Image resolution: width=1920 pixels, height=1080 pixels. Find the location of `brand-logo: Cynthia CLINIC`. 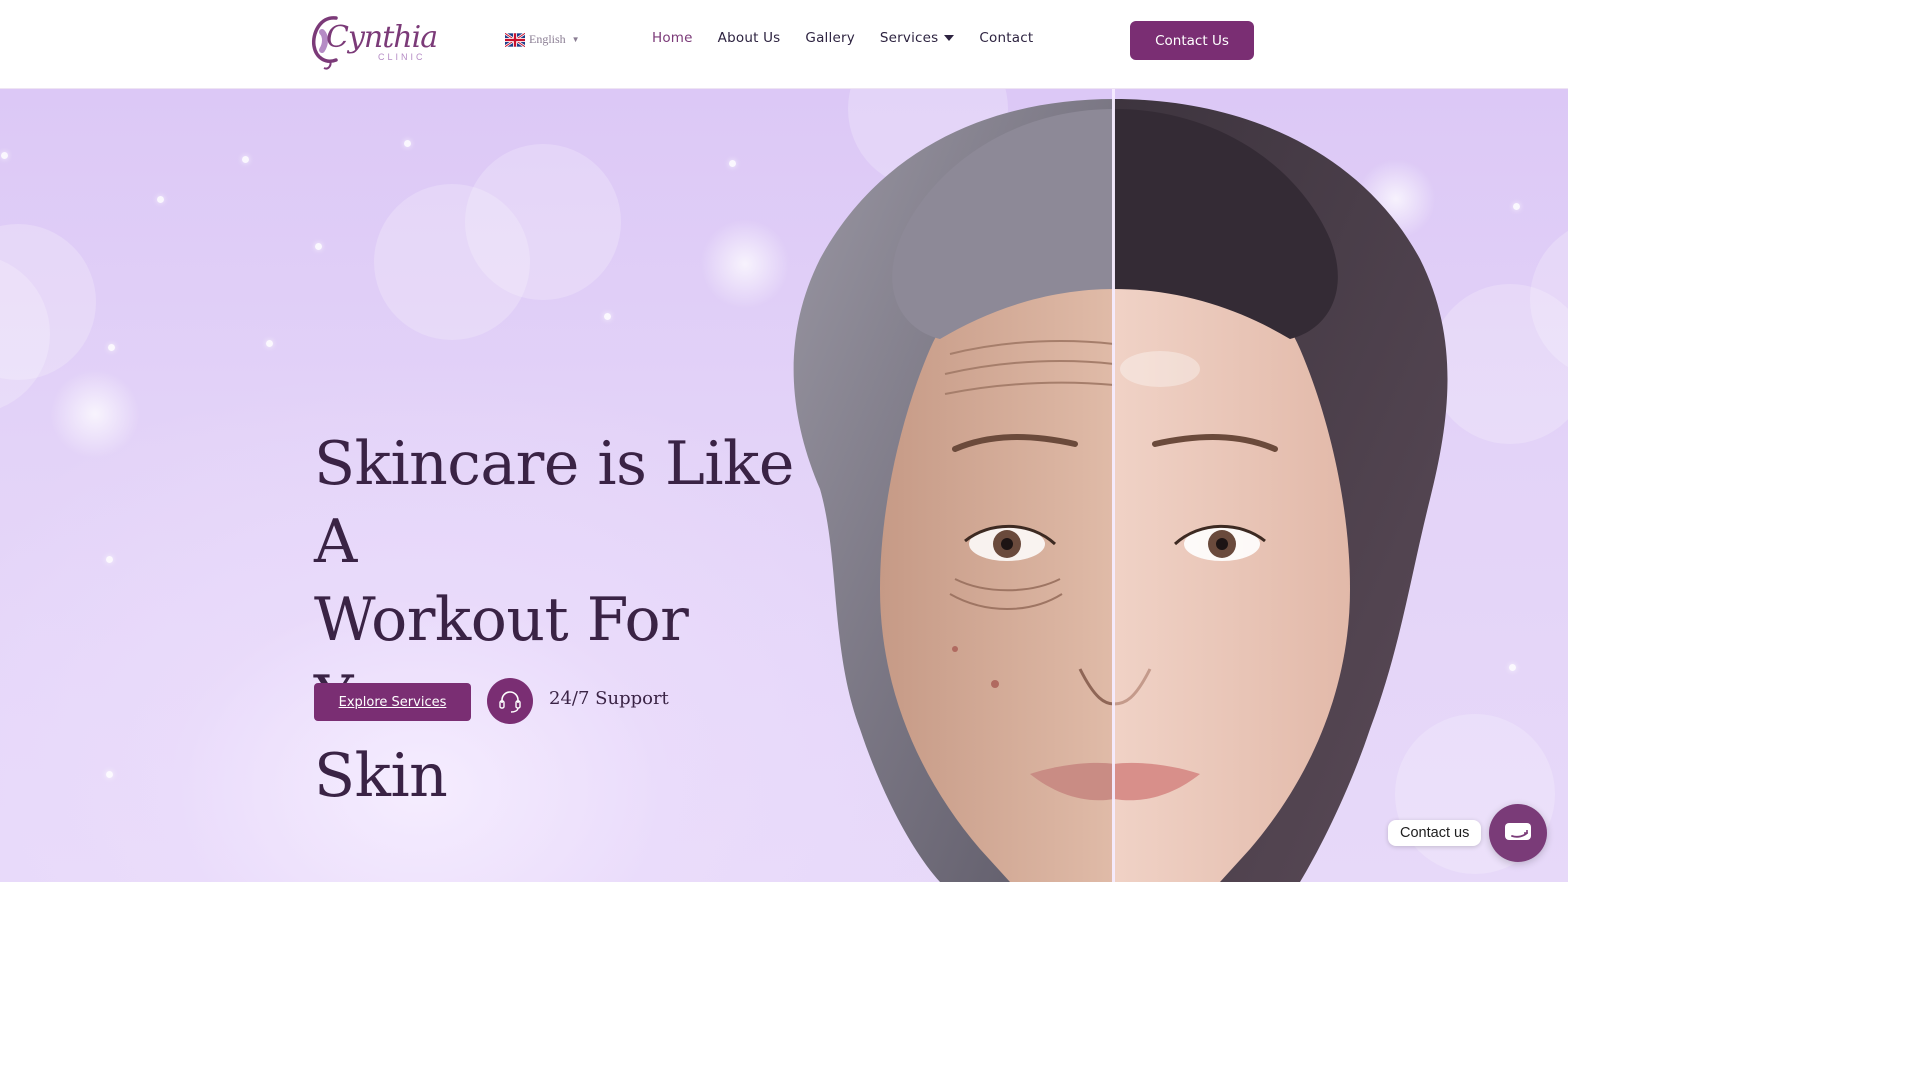

brand-logo: Cynthia CLINIC is located at coordinates (374, 40).